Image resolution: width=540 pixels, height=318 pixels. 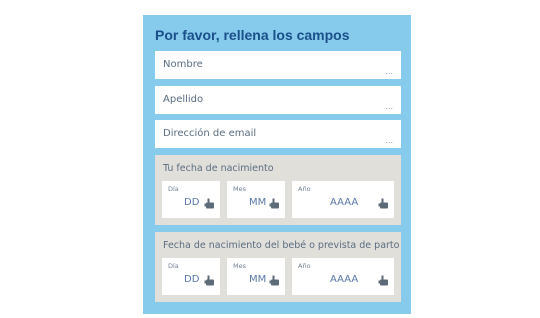 I want to click on birth-day-input: Día DD, so click(x=191, y=199).